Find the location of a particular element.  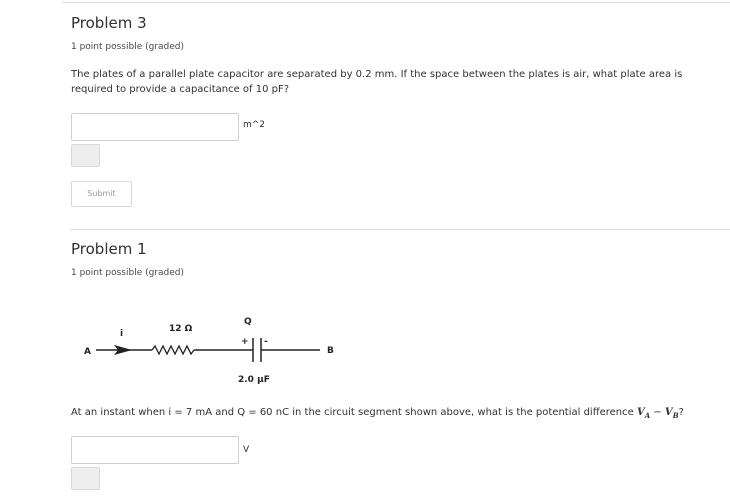

problem-1-answer-input is located at coordinates (155, 450).